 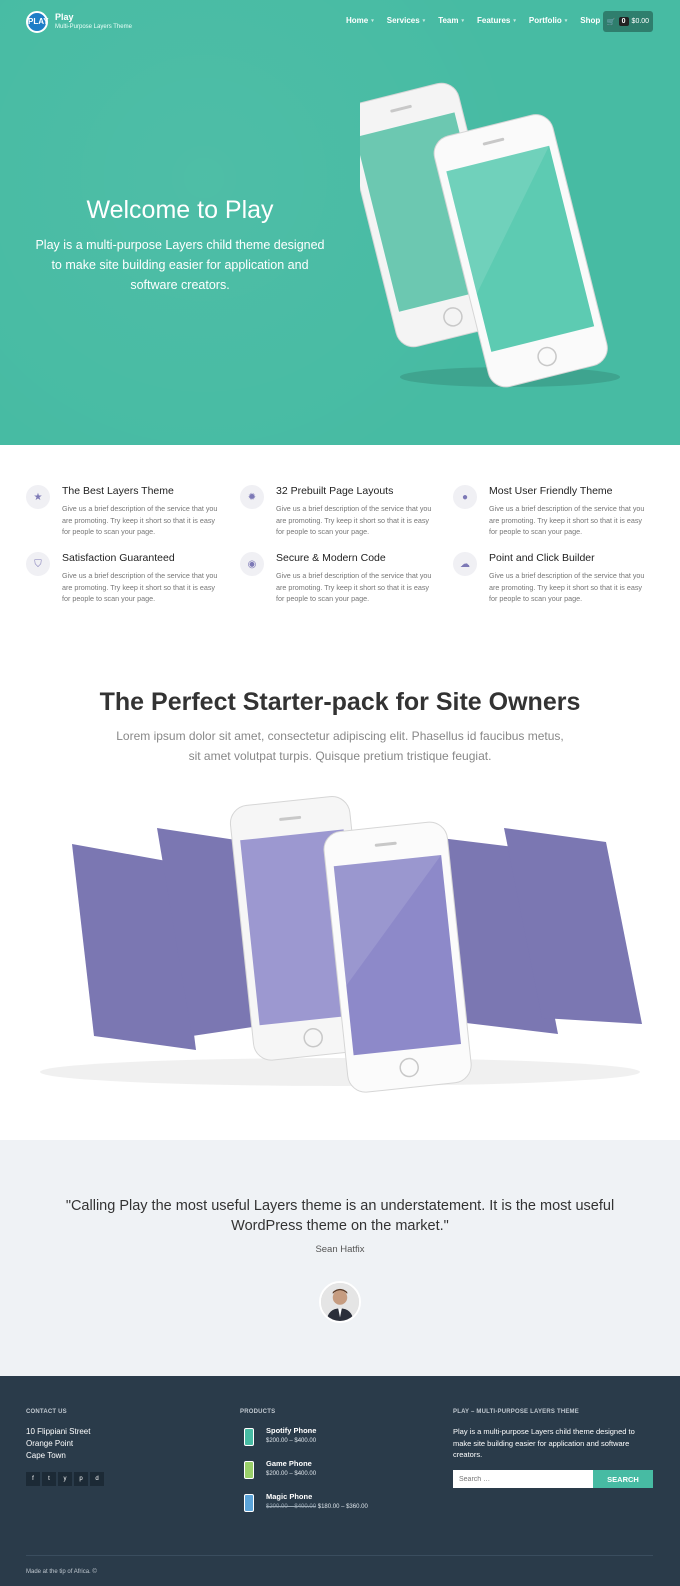 I want to click on youtube-icon: y, so click(x=65, y=1479).